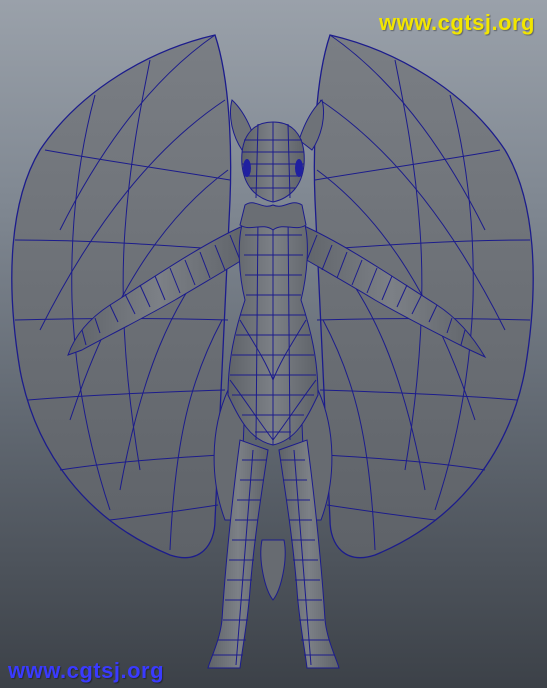 The height and width of the screenshot is (688, 547). Describe the element at coordinates (86, 670) in the screenshot. I see `watermark-bottom: www.cgtsj.org` at that location.